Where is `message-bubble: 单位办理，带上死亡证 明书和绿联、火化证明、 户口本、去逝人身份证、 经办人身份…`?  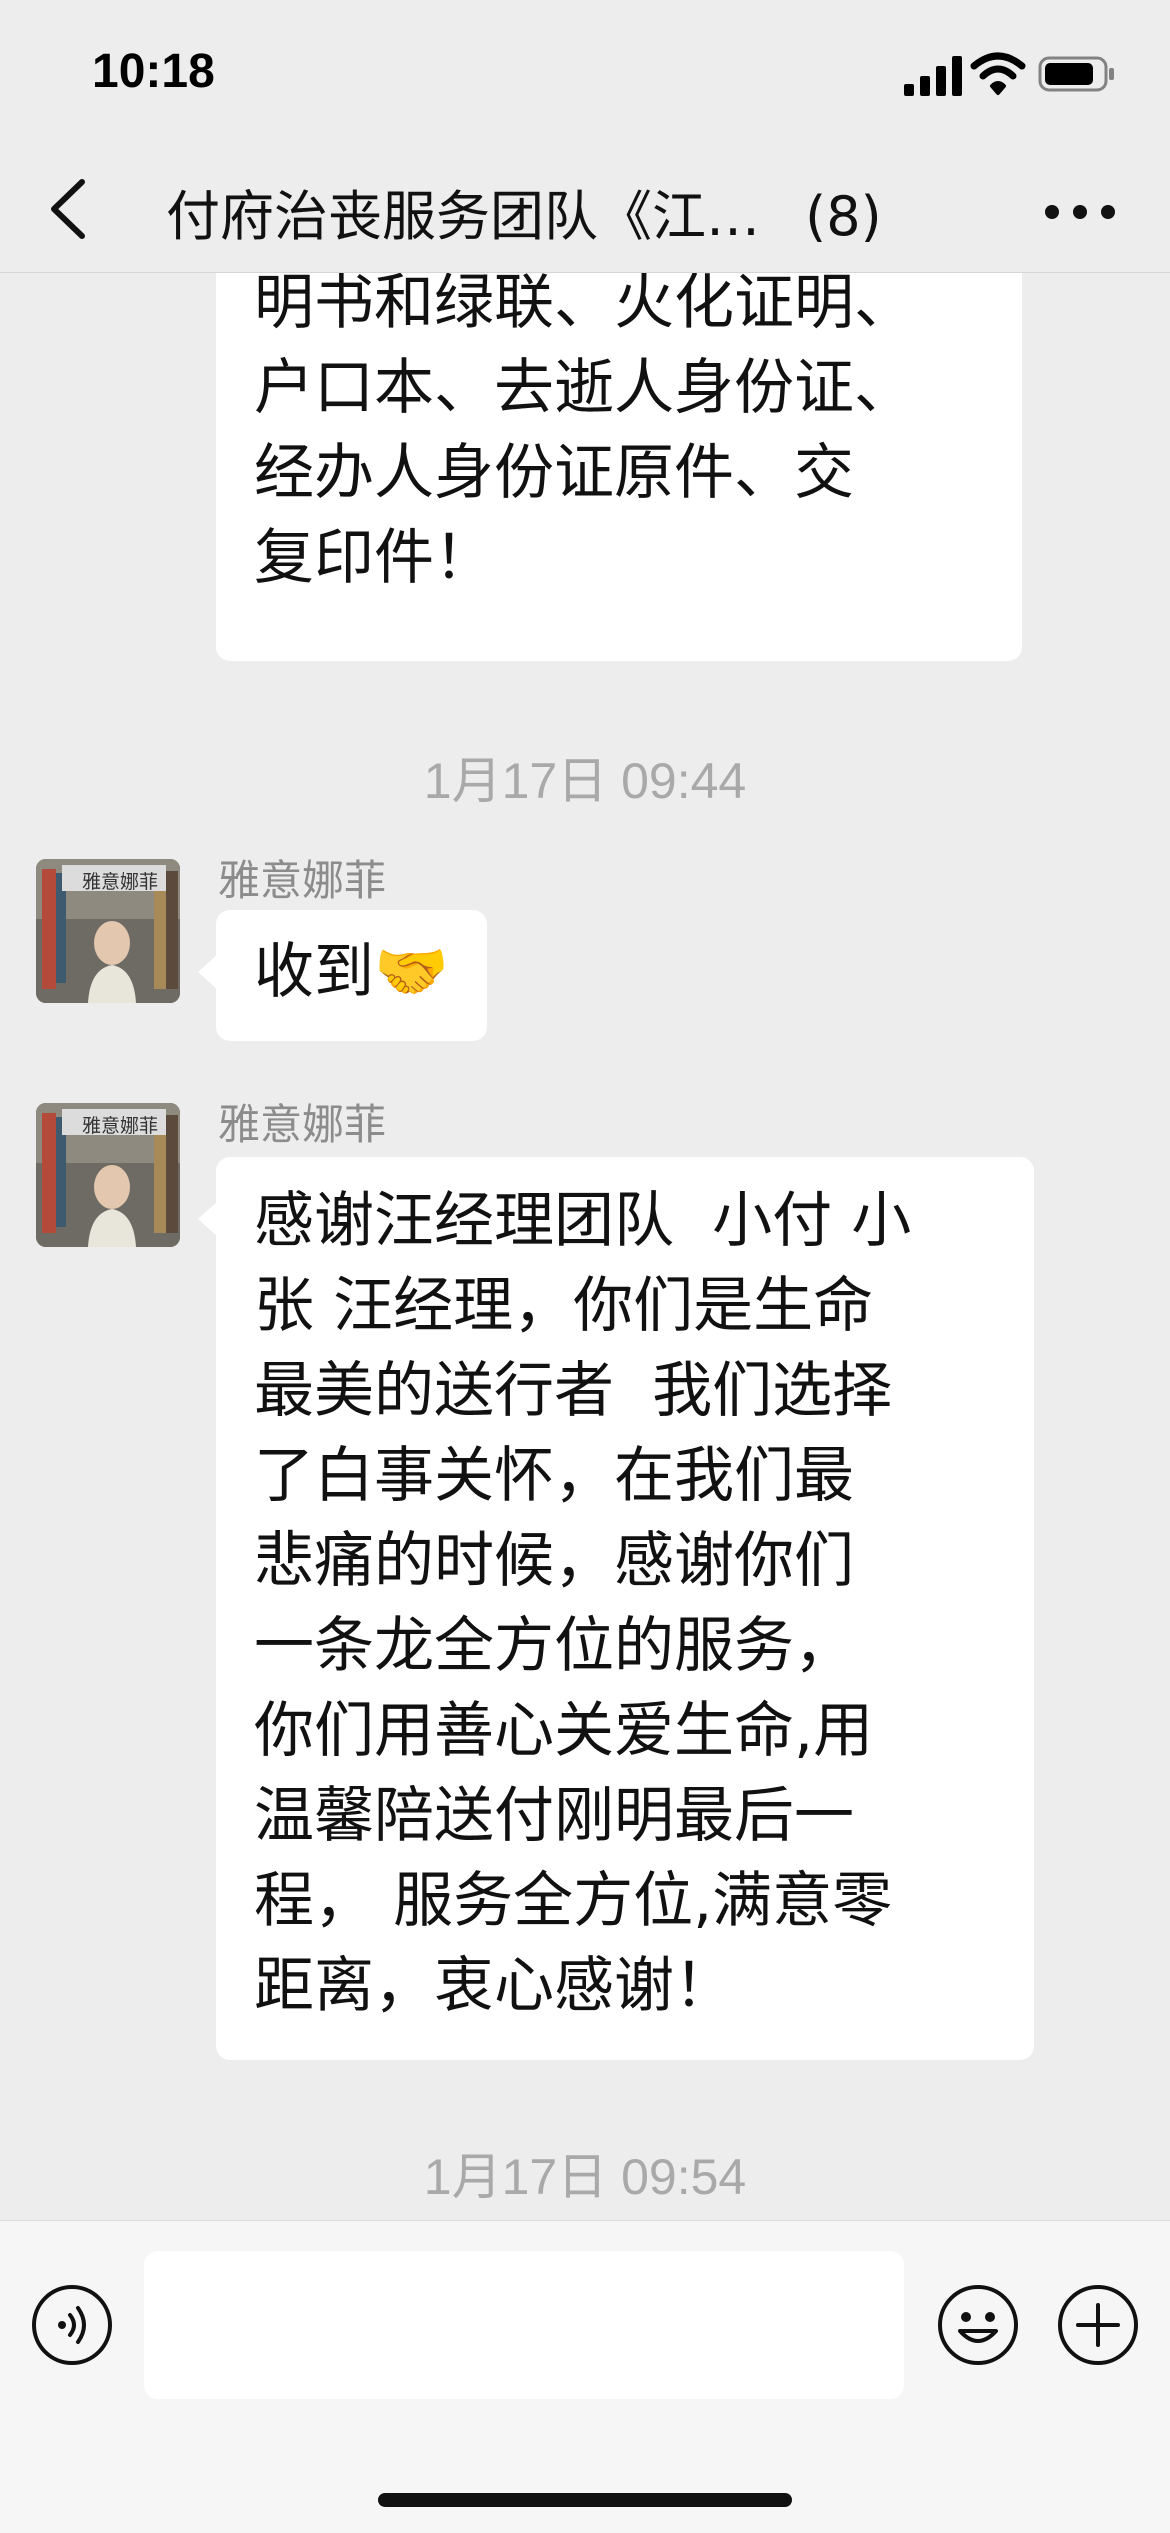
message-bubble: 单位办理，带上死亡证 明书和绿联、火化证明、 户口本、去逝人身份证、 经办人身份… is located at coordinates (619, 467).